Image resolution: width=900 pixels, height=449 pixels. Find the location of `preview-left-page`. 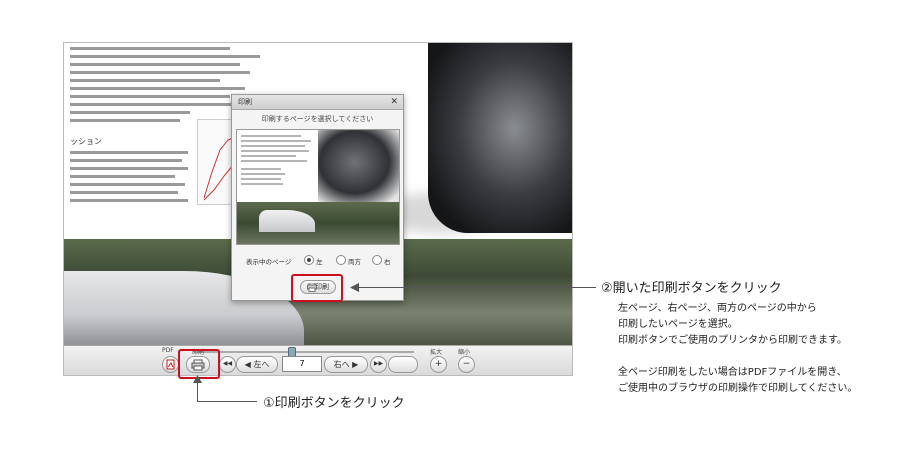

preview-left-page is located at coordinates (277, 166).